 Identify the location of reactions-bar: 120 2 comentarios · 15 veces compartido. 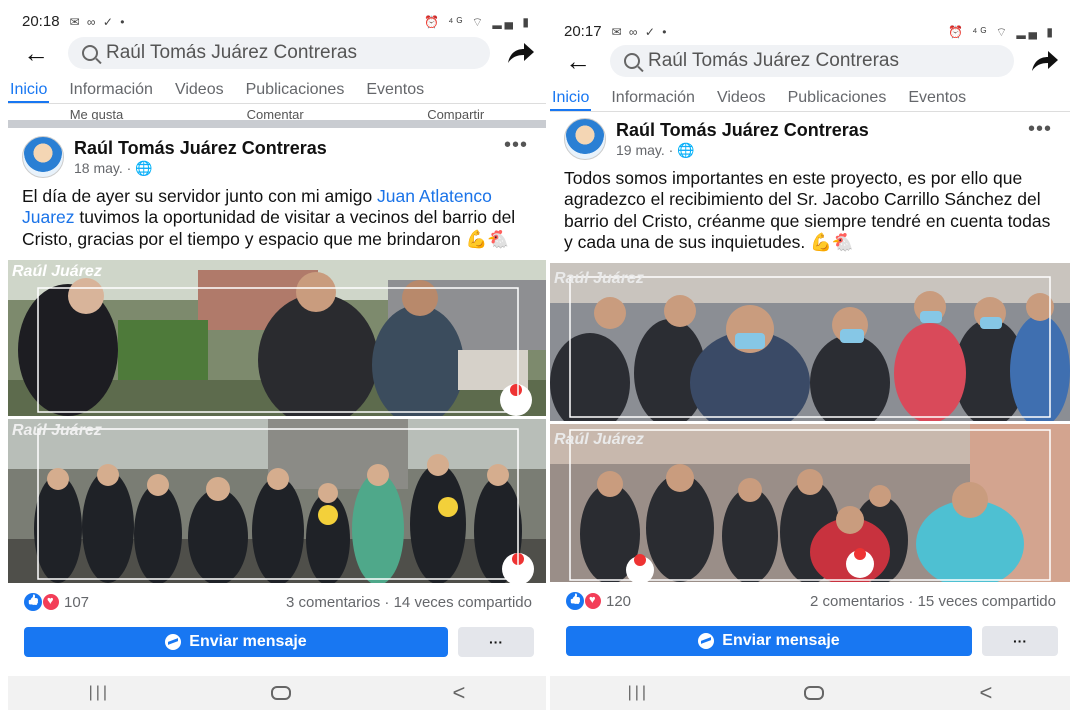
(810, 601).